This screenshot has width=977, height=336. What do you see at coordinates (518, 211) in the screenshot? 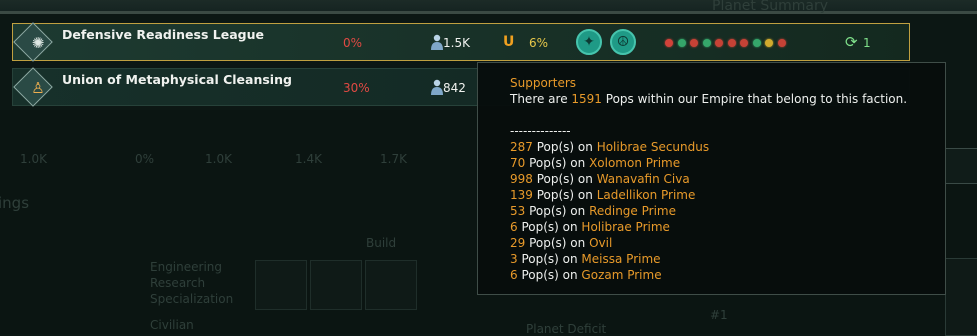
I see `pop-count: 53` at bounding box center [518, 211].